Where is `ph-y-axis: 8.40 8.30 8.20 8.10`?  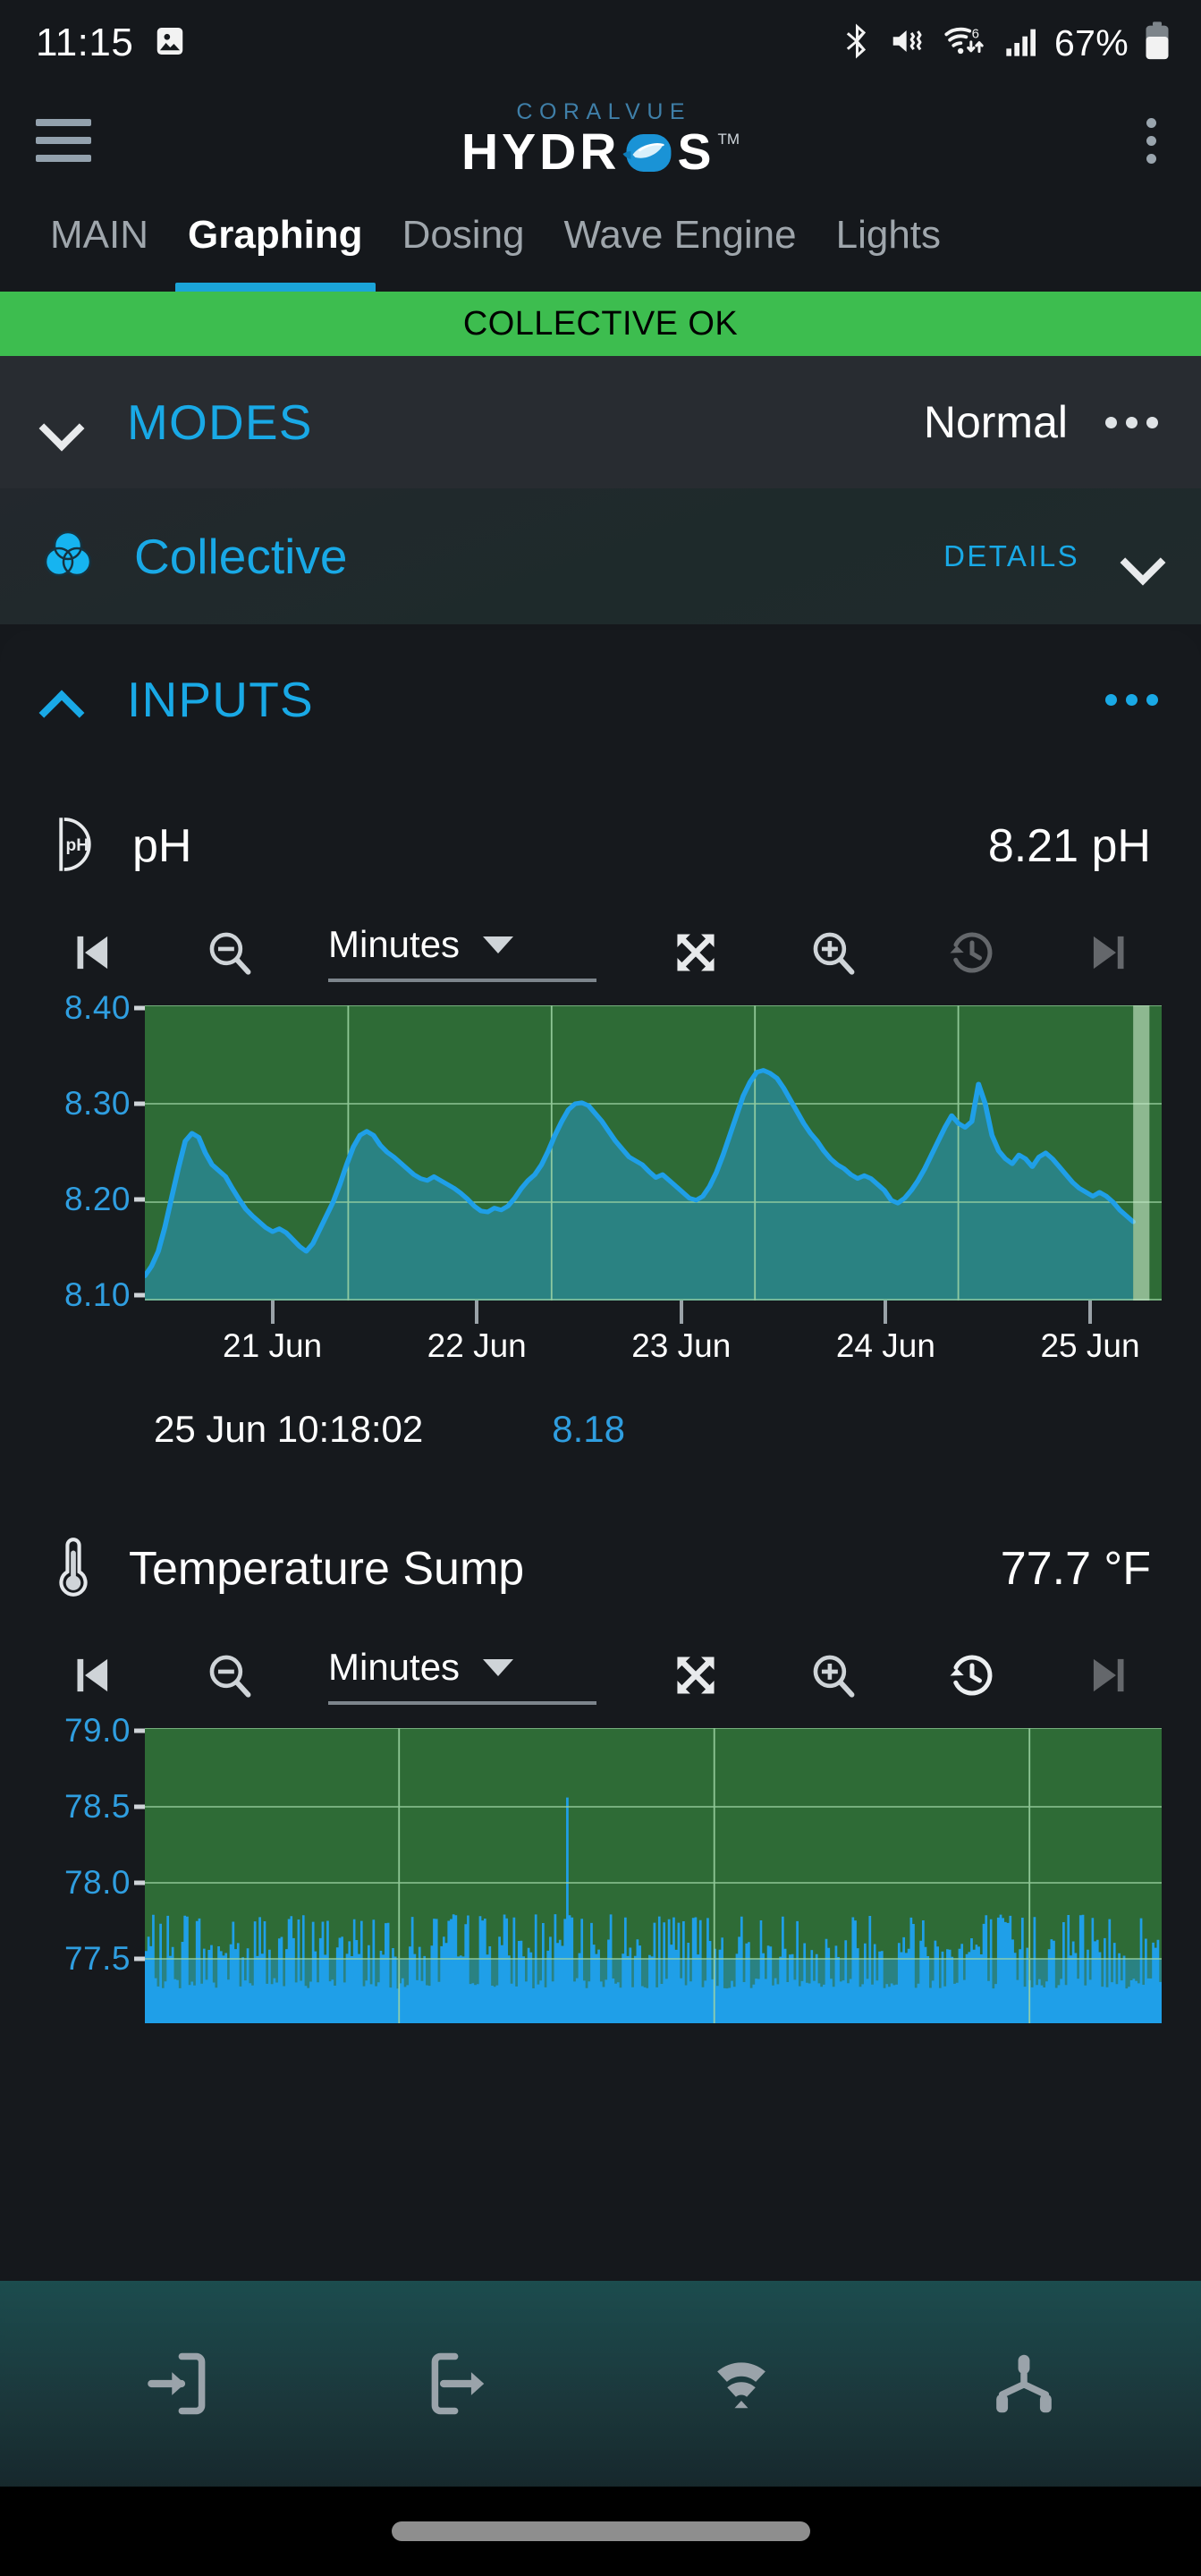 ph-y-axis: 8.40 8.30 8.20 8.10 is located at coordinates (95, 1151).